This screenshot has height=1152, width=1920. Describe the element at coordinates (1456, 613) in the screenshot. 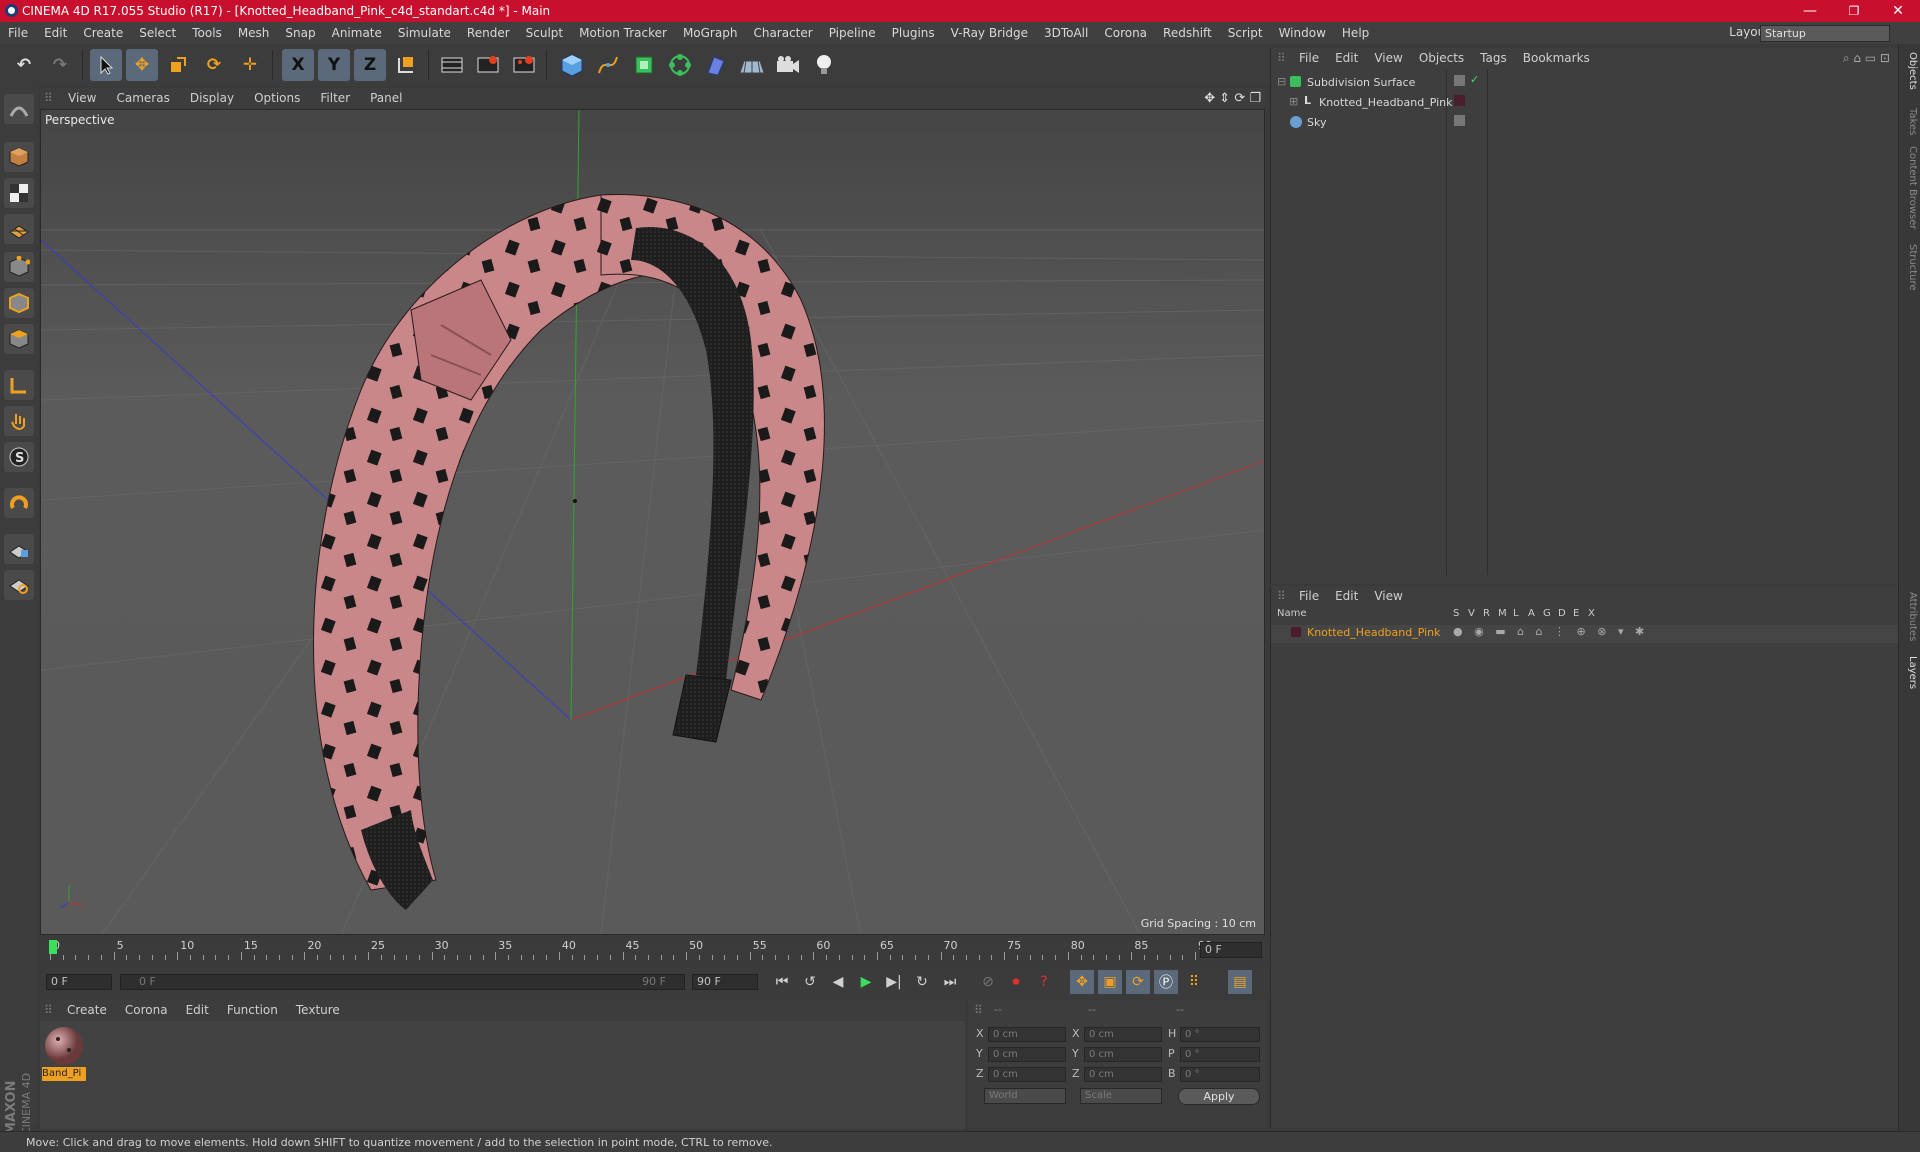

I see `layer-col-s: S` at that location.